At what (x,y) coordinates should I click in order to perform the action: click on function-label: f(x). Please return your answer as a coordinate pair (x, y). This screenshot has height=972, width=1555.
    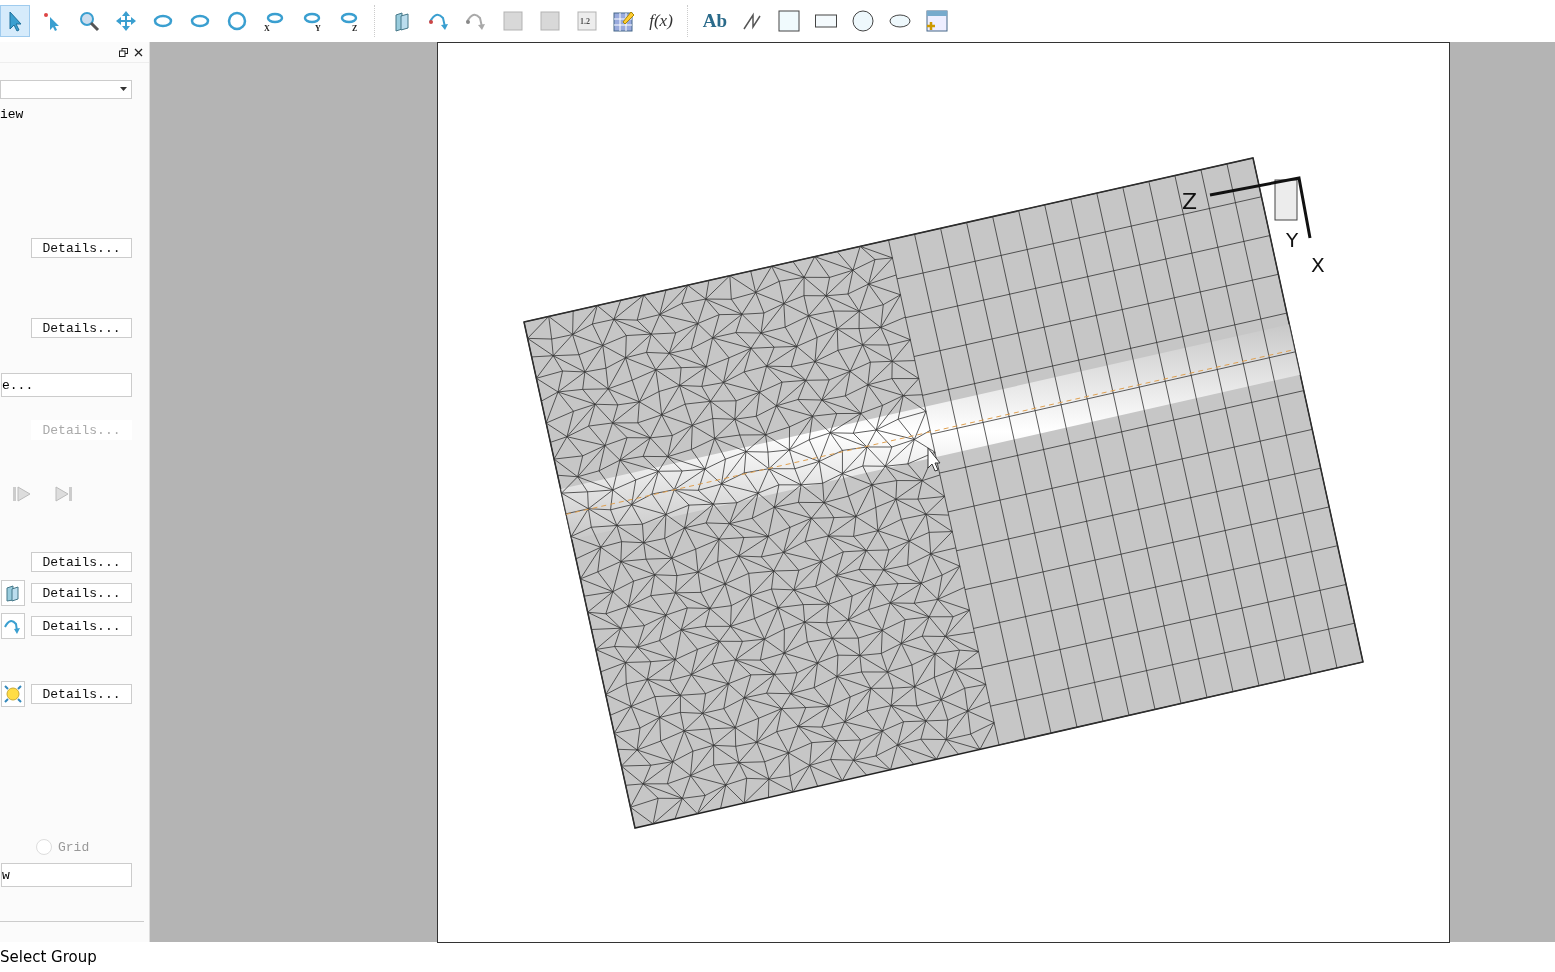
    Looking at the image, I should click on (661, 21).